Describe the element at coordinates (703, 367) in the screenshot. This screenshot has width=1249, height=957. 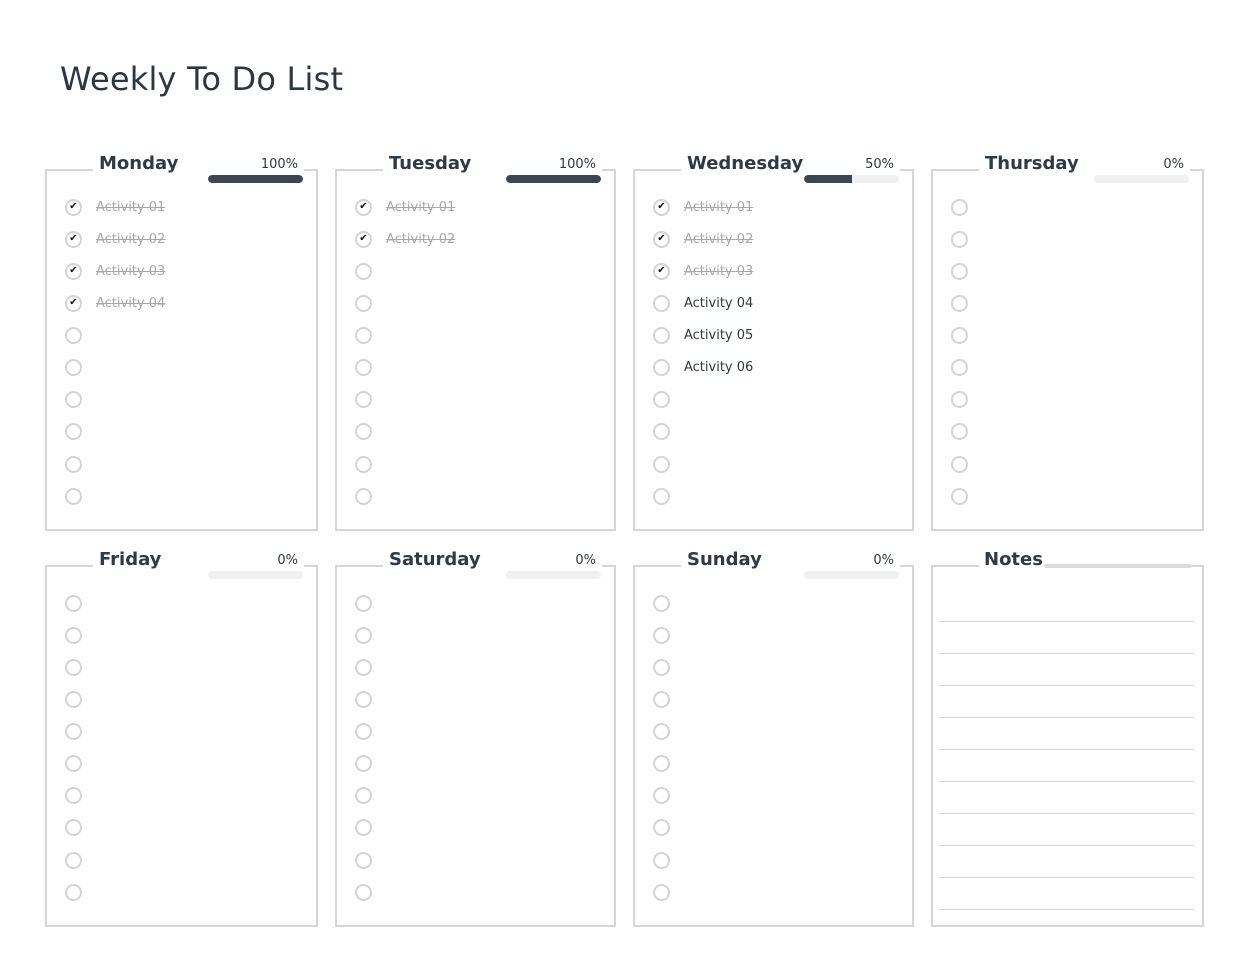
I see `todo-item: Activity 06` at that location.